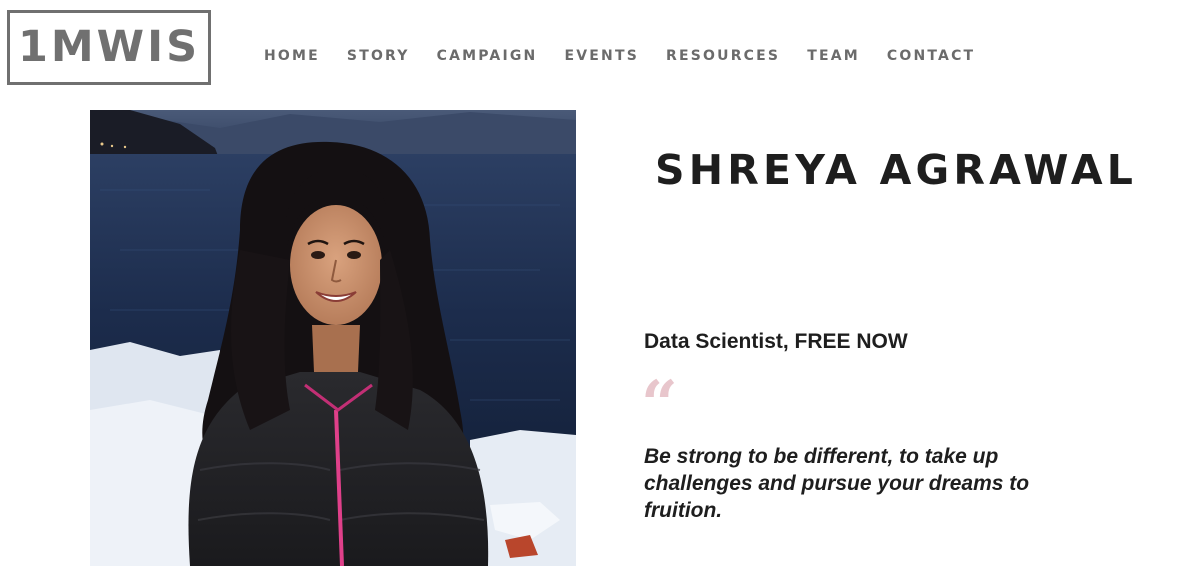 This screenshot has height=576, width=1200. What do you see at coordinates (659, 404) in the screenshot?
I see `quote-mark-icon: “` at bounding box center [659, 404].